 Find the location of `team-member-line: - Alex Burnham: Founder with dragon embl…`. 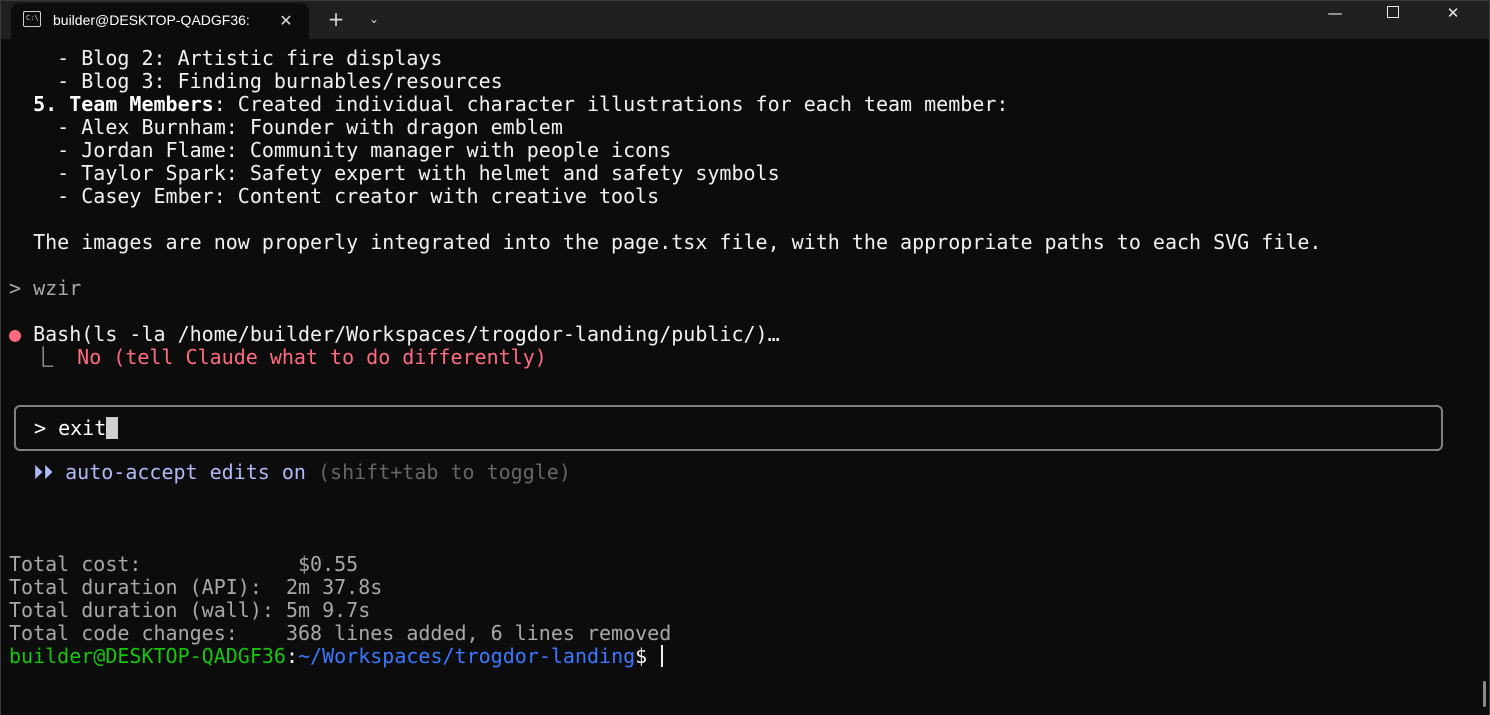

team-member-line: - Alex Burnham: Founder with dragon embl… is located at coordinates (286, 127).